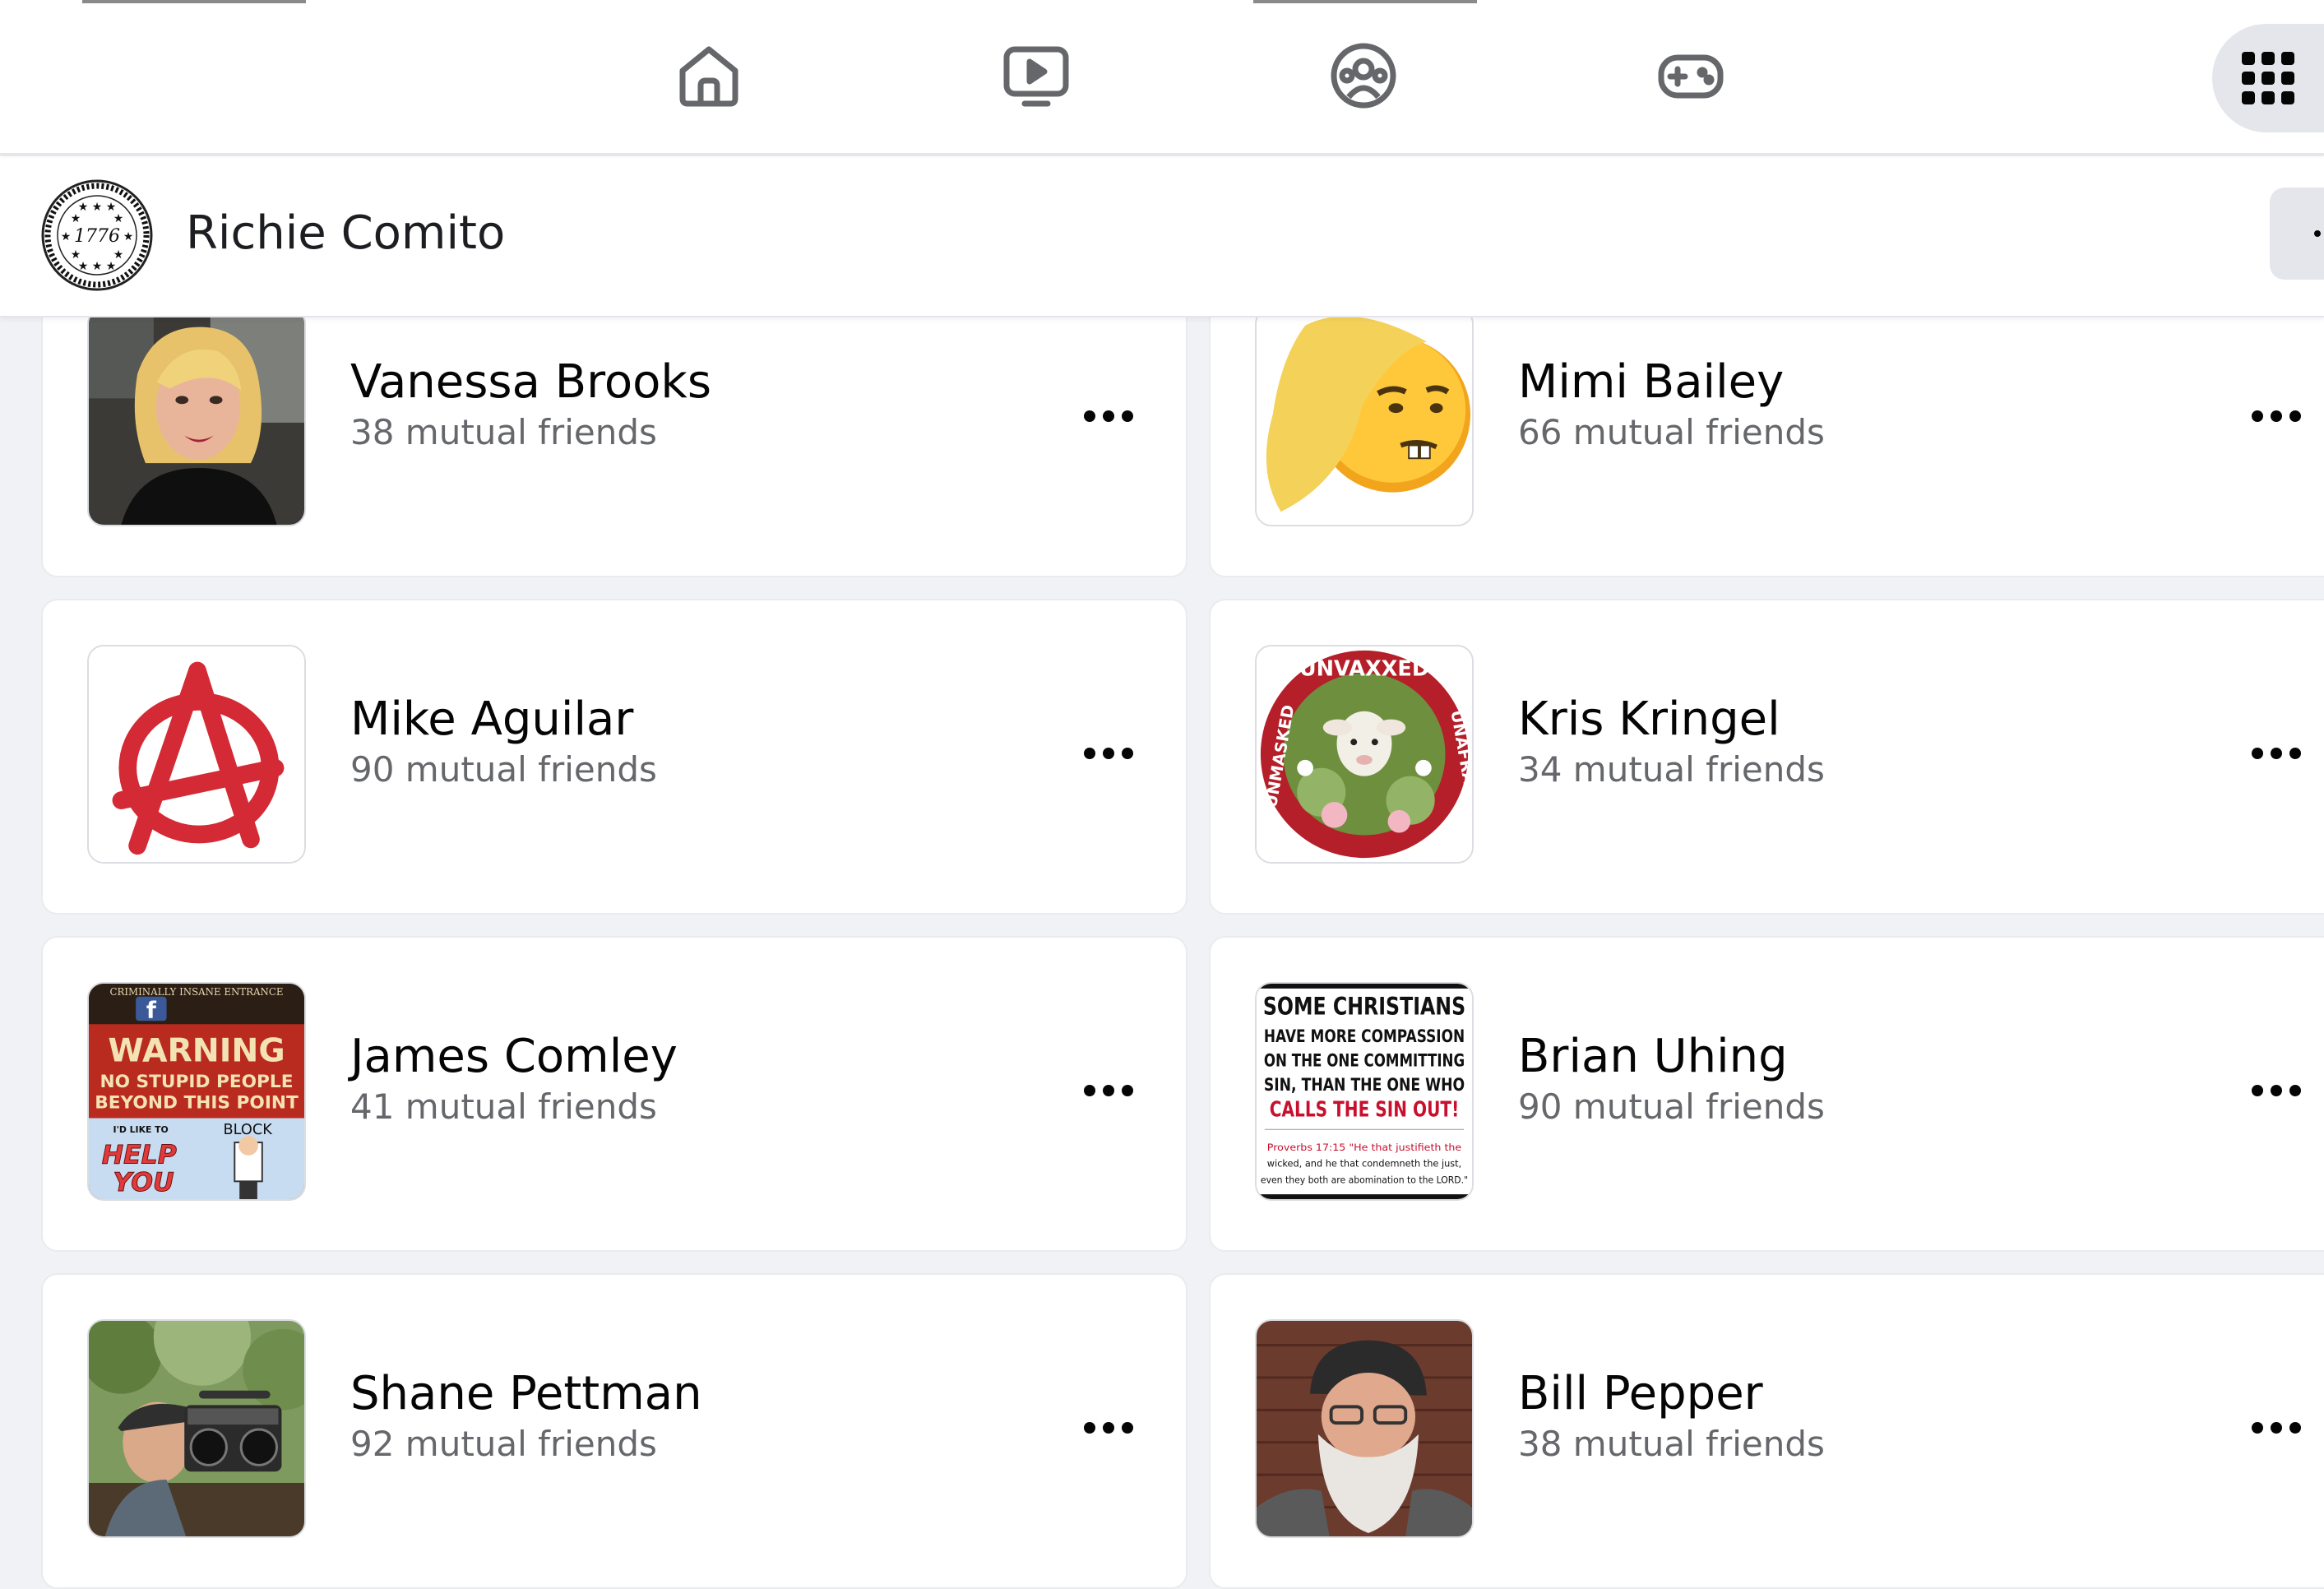  Describe the element at coordinates (143, 1183) in the screenshot. I see `sign-line-8: YOU` at that location.